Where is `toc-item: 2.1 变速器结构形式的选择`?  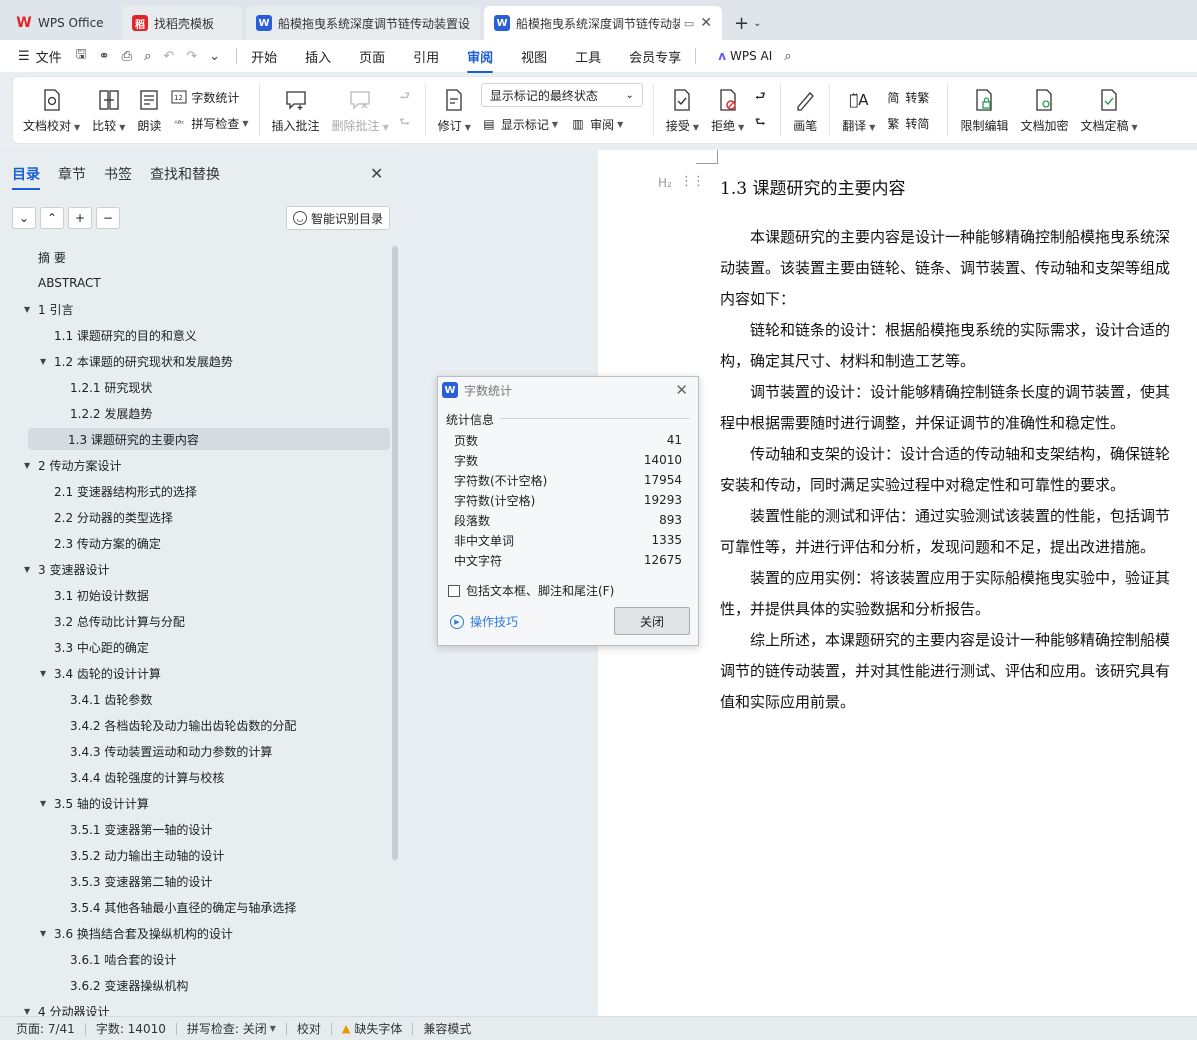
toc-item: 2.1 变速器结构形式的选择 is located at coordinates (118, 491).